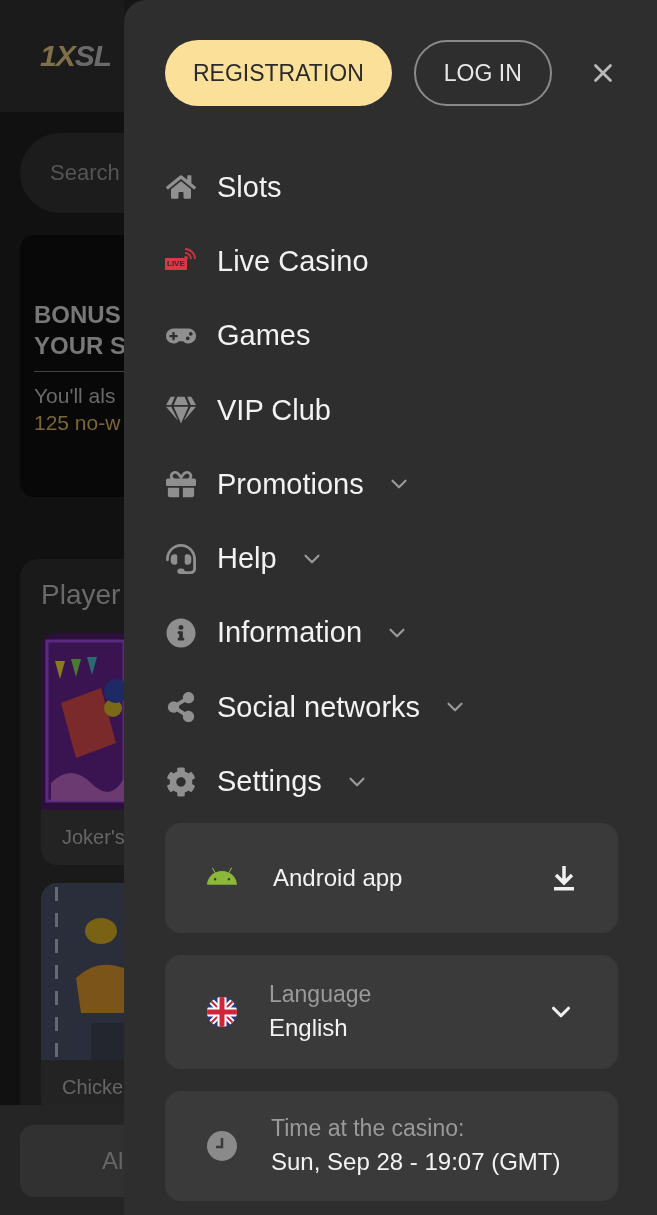 This screenshot has width=657, height=1215. Describe the element at coordinates (222, 1011) in the screenshot. I see `flag-icon` at that location.